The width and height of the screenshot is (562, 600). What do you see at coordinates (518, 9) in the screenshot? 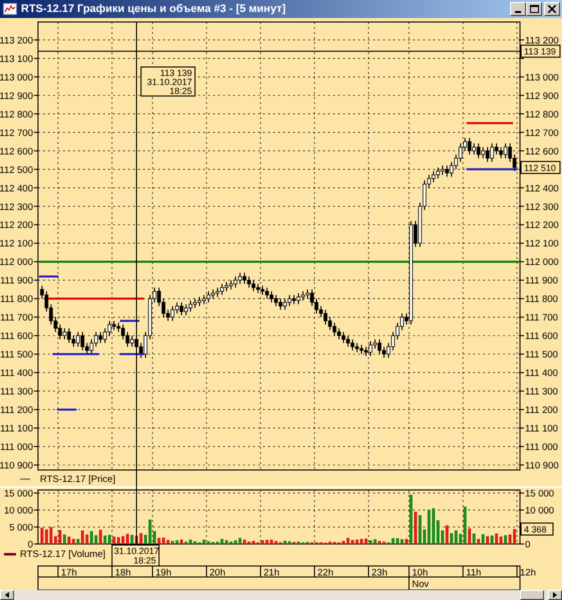
I see `minimize-button` at bounding box center [518, 9].